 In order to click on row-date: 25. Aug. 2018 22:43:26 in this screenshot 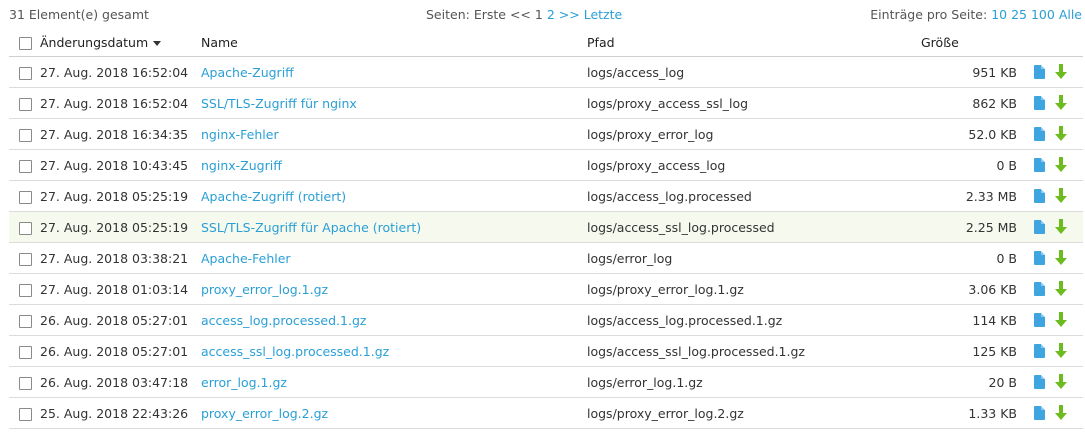, I will do `click(120, 413)`.